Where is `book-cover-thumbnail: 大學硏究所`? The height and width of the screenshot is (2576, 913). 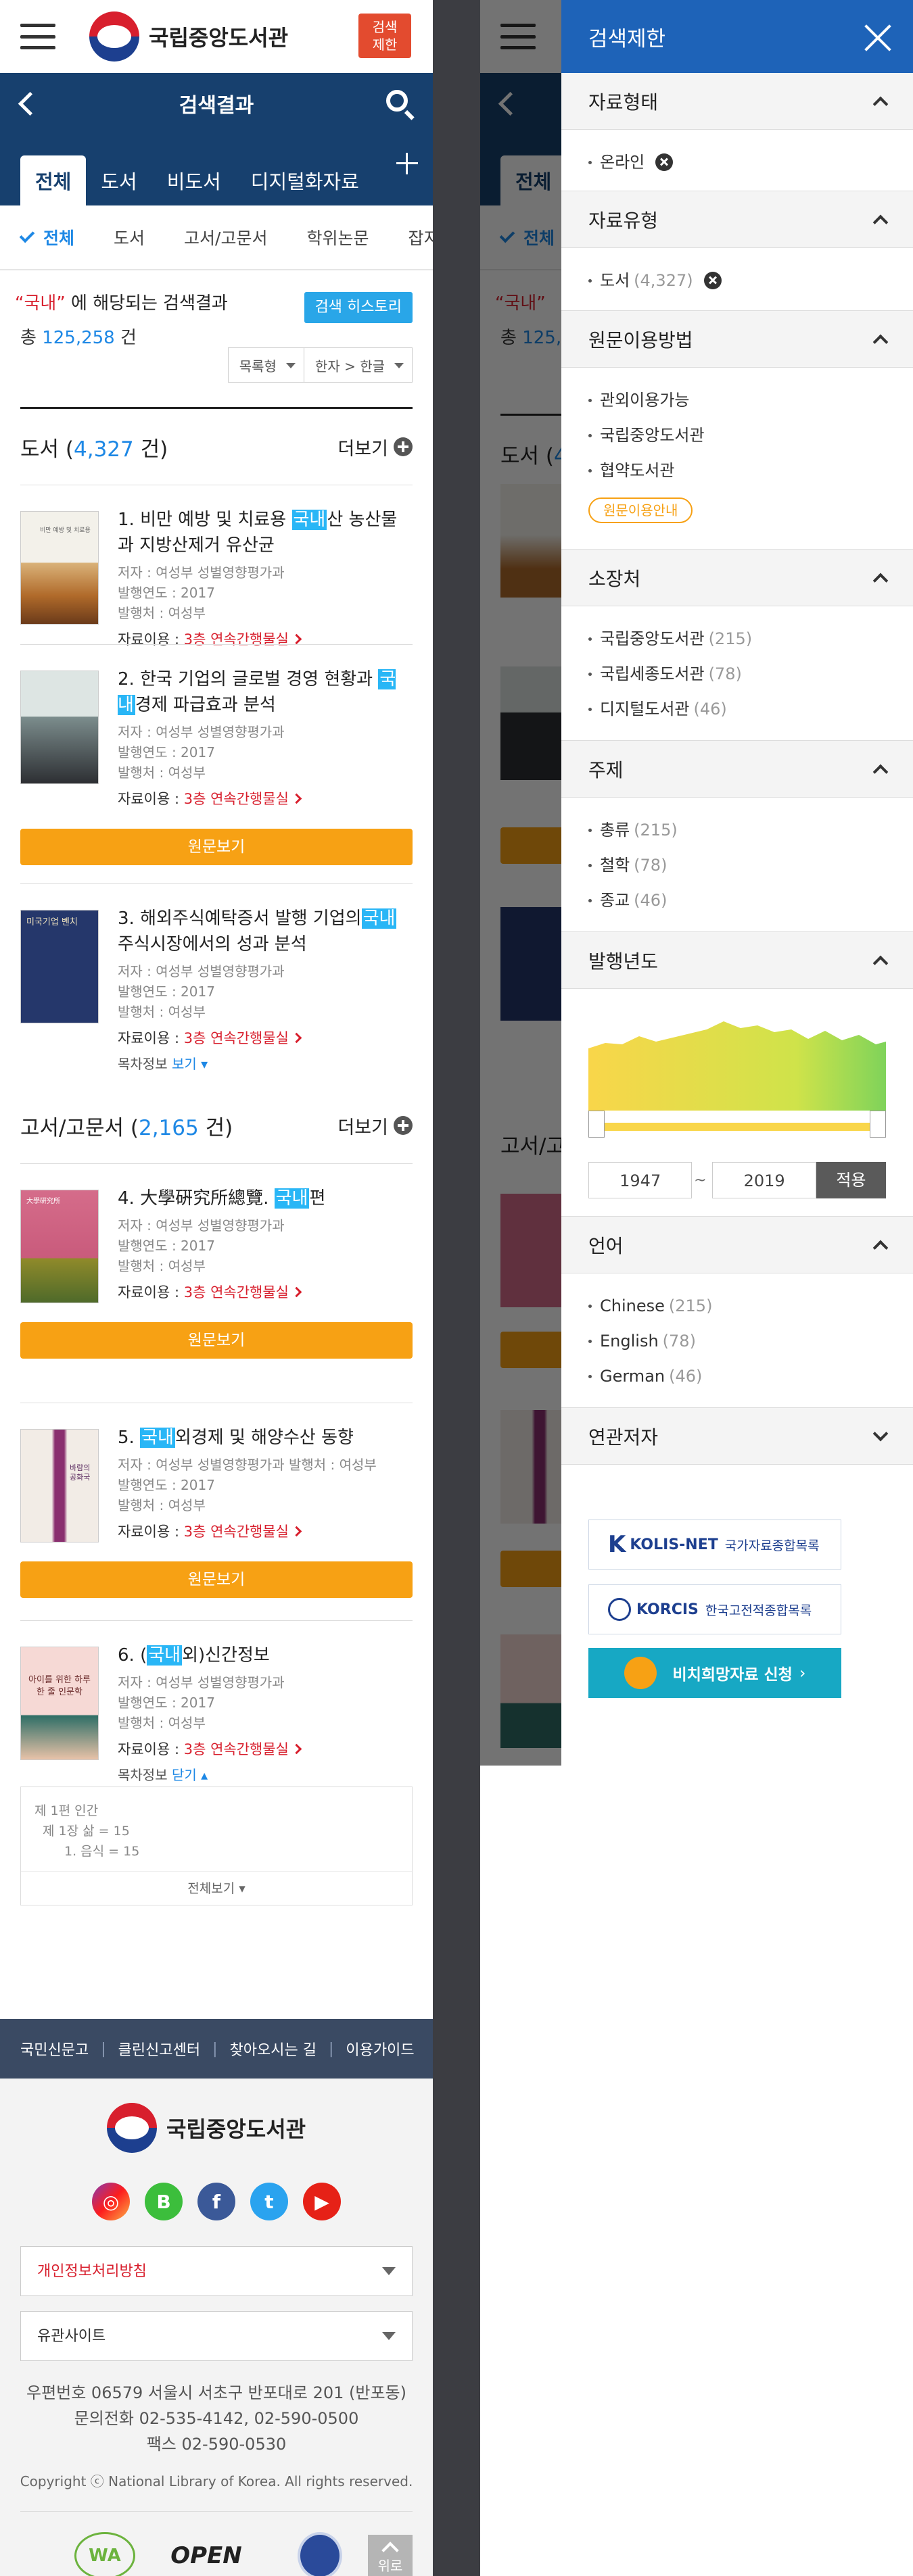 book-cover-thumbnail: 大學硏究所 is located at coordinates (59, 1246).